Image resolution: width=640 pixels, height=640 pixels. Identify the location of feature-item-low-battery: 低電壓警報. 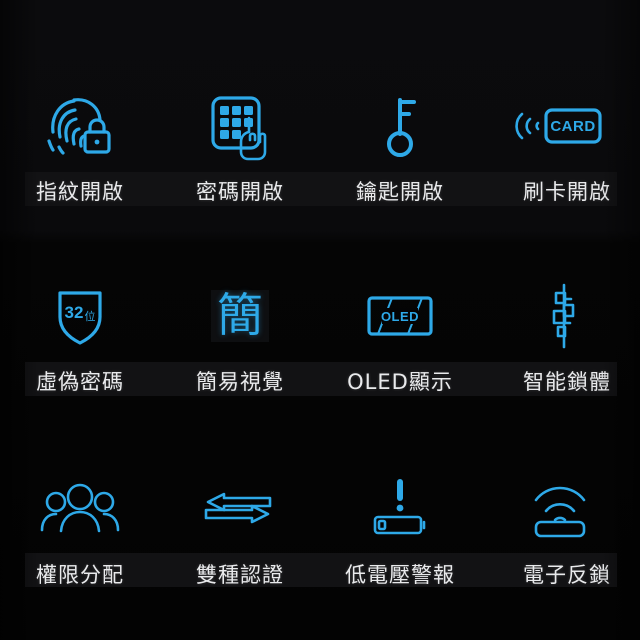
(400, 542).